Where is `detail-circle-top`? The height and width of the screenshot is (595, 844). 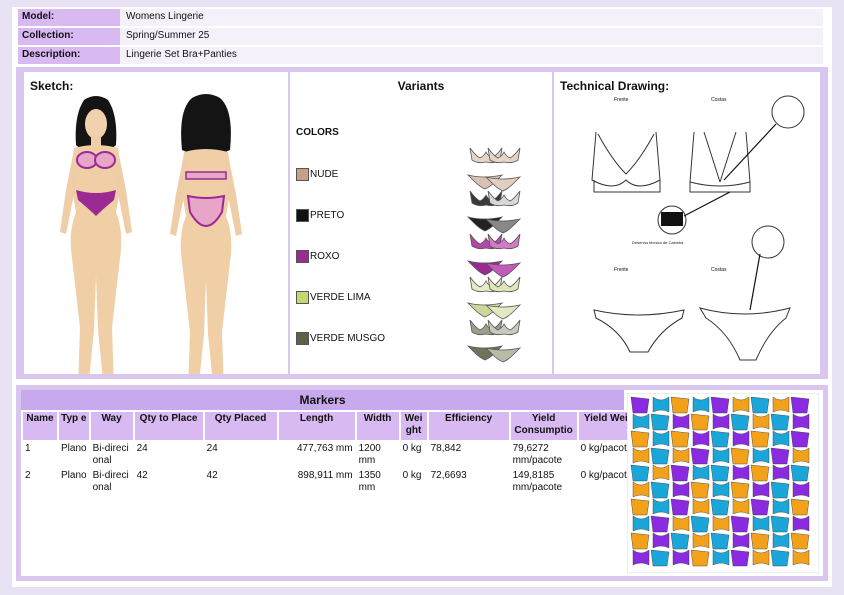 detail-circle-top is located at coordinates (788, 112).